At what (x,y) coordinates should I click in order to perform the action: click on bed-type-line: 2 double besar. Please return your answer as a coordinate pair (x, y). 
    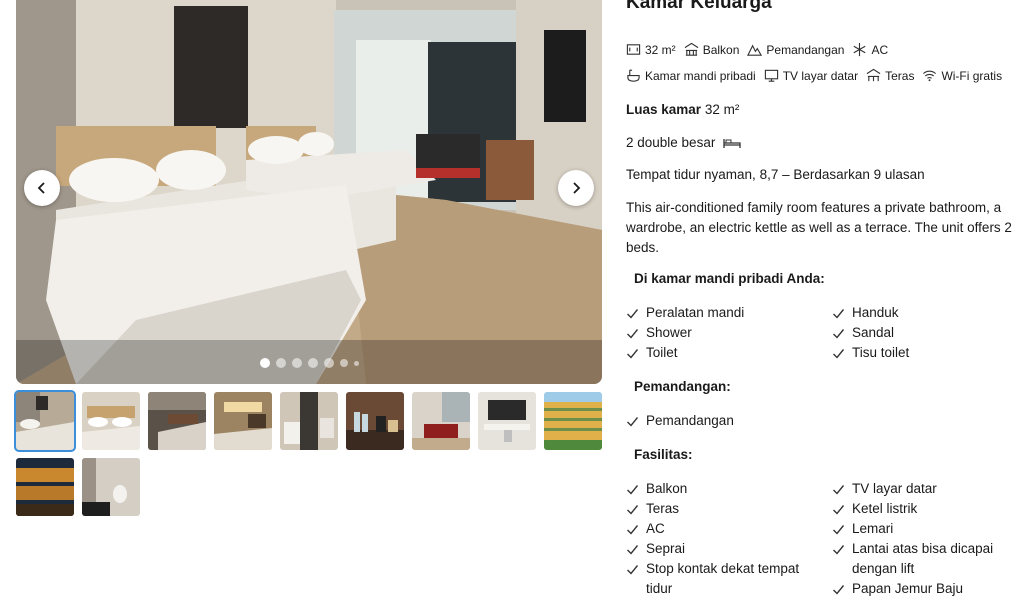
    Looking at the image, I should click on (683, 142).